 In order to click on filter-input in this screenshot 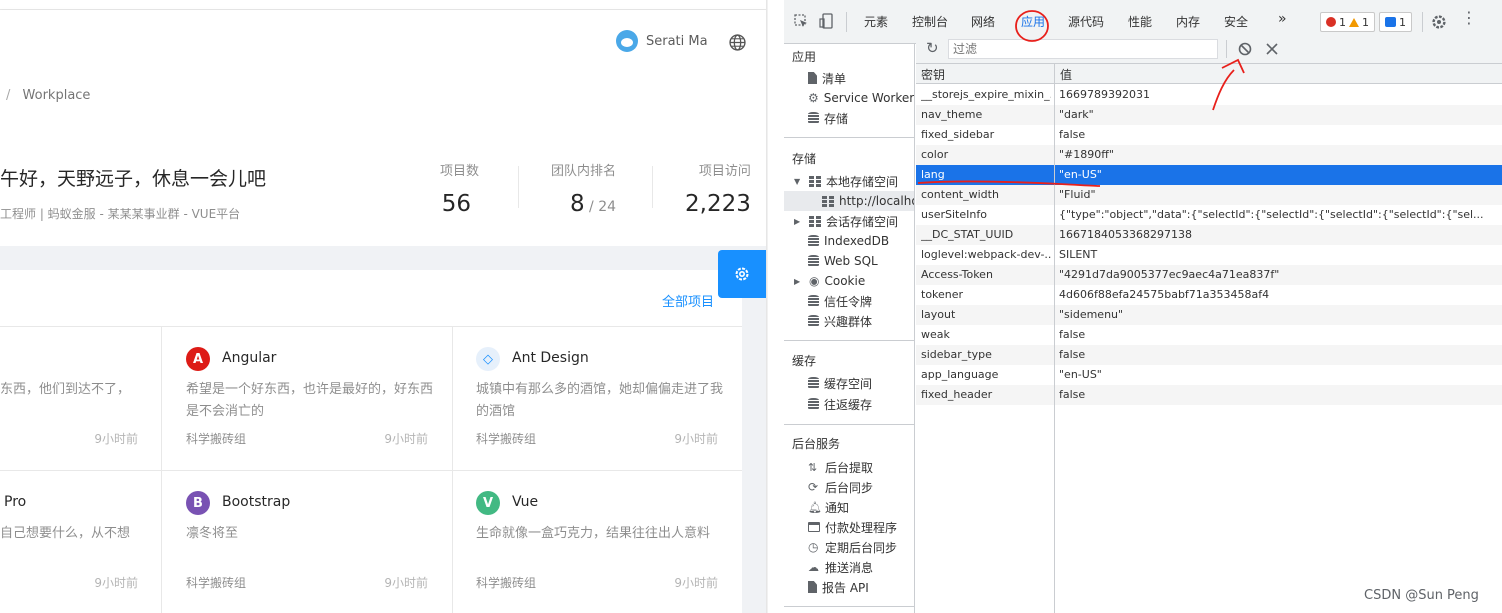, I will do `click(1083, 49)`.